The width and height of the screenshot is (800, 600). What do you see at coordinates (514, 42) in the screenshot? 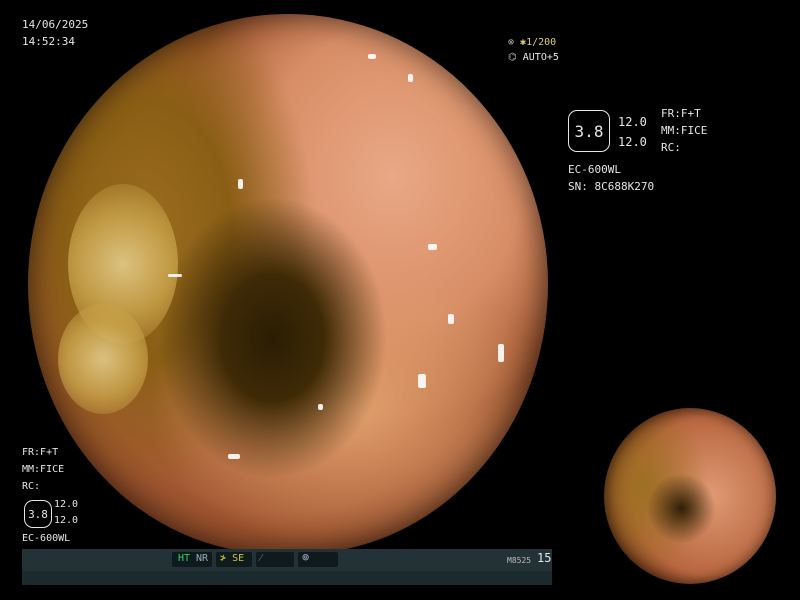
I see `iris-icon: ⊗` at bounding box center [514, 42].